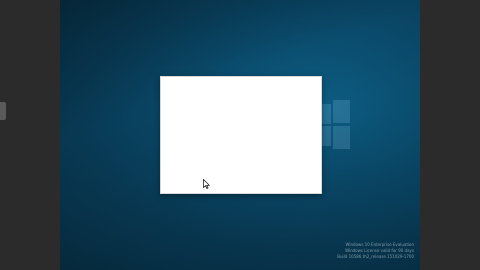 This screenshot has width=480, height=270. I want to click on blank-dialog-window, so click(241, 135).